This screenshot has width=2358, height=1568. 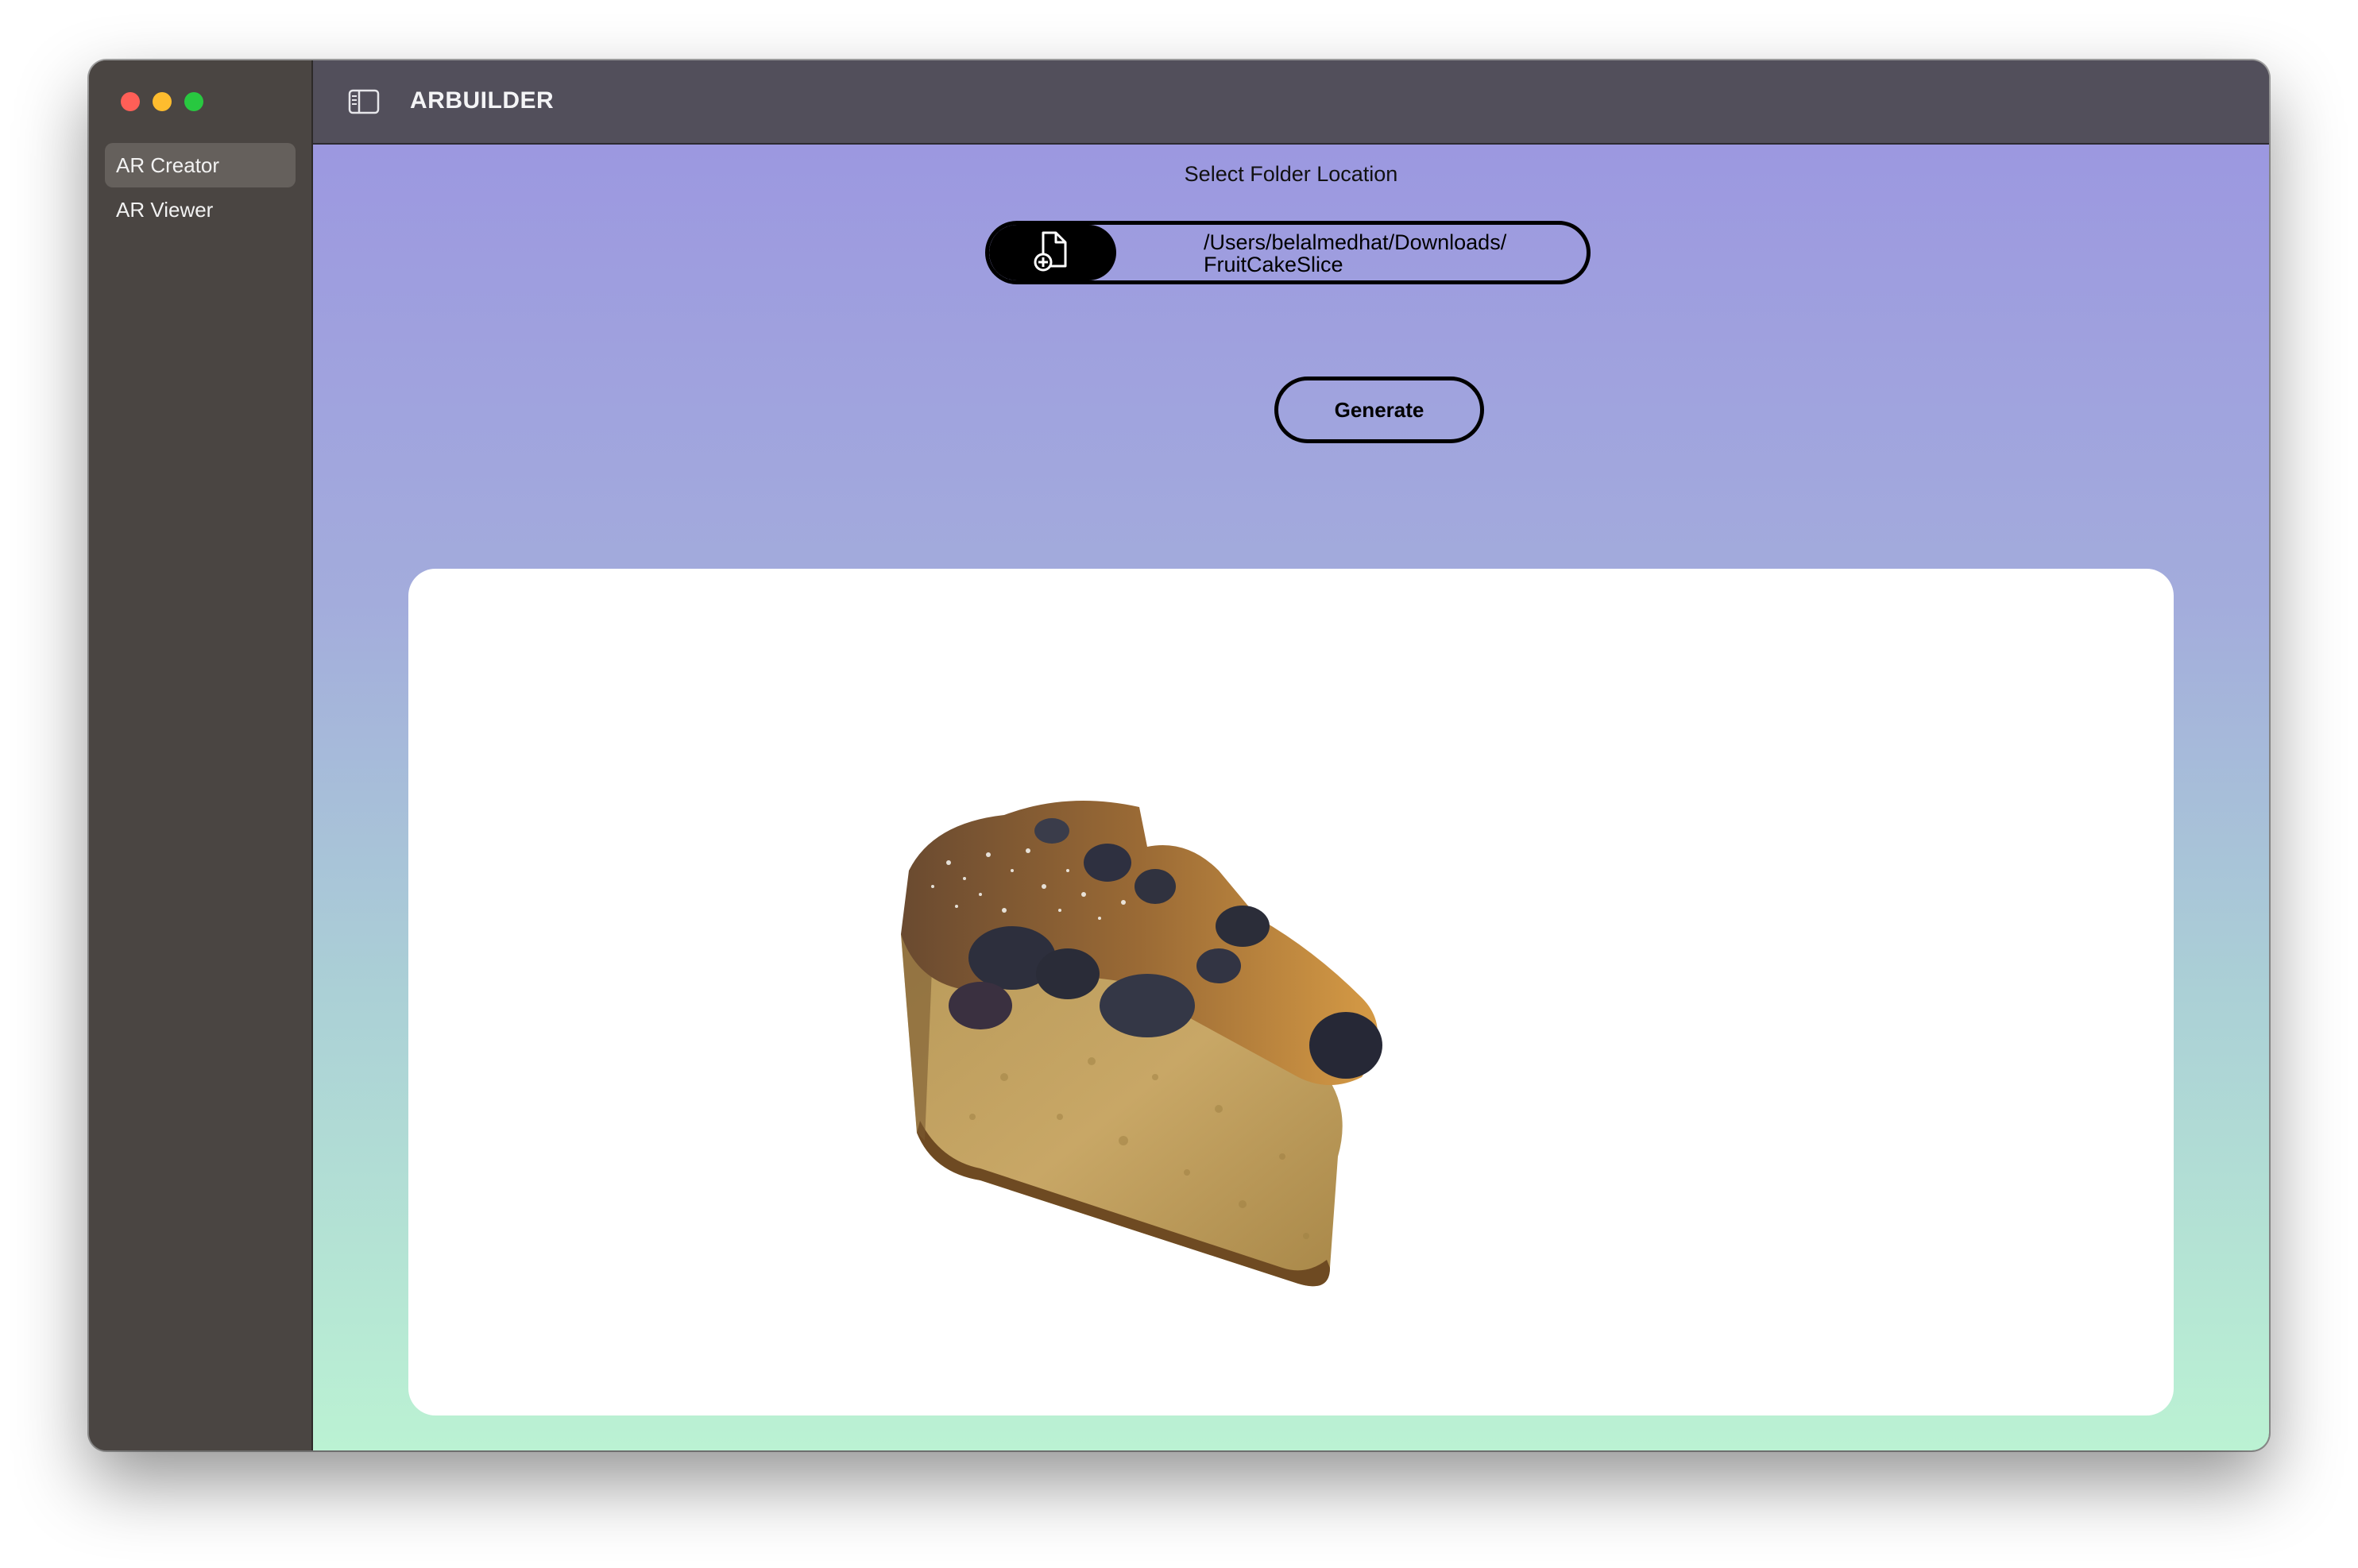 I want to click on app-title: ARBUILDER, so click(x=482, y=100).